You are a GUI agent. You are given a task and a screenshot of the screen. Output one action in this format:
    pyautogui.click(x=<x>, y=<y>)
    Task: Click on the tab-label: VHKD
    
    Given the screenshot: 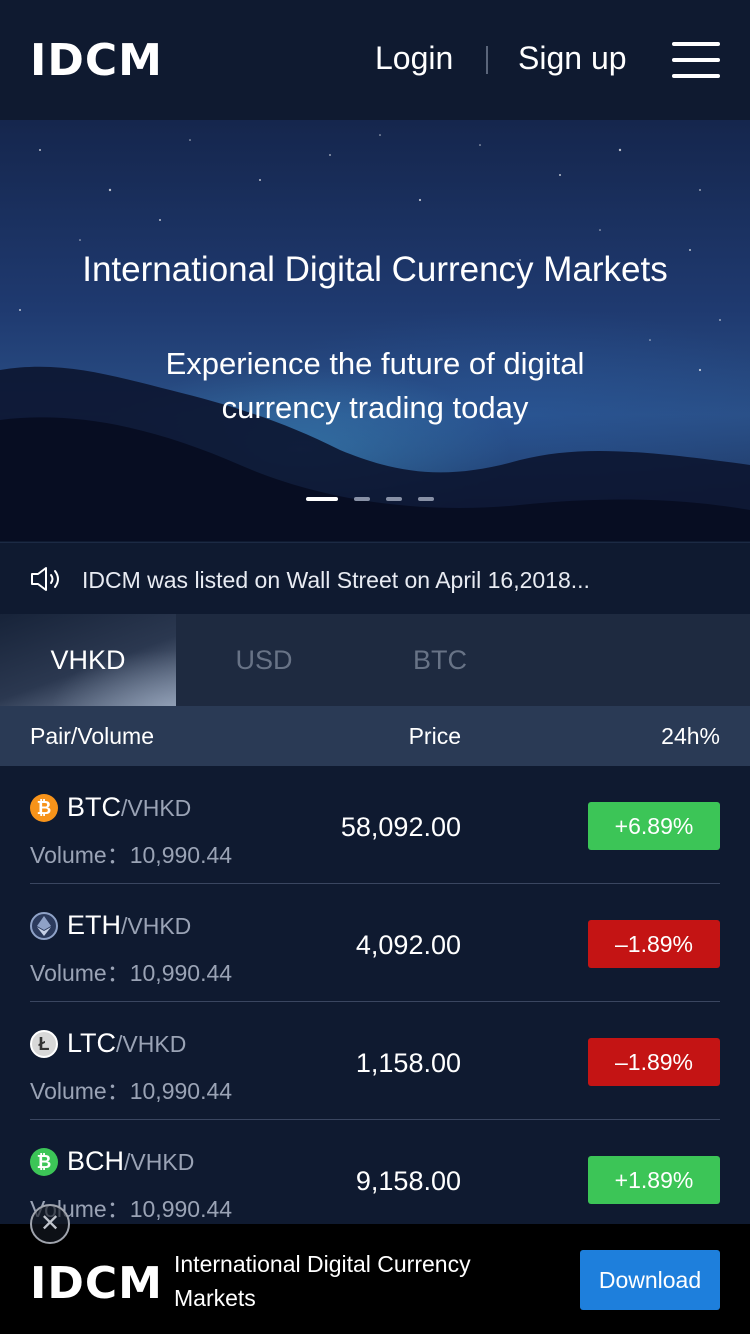 What is the action you would take?
    pyautogui.click(x=88, y=660)
    